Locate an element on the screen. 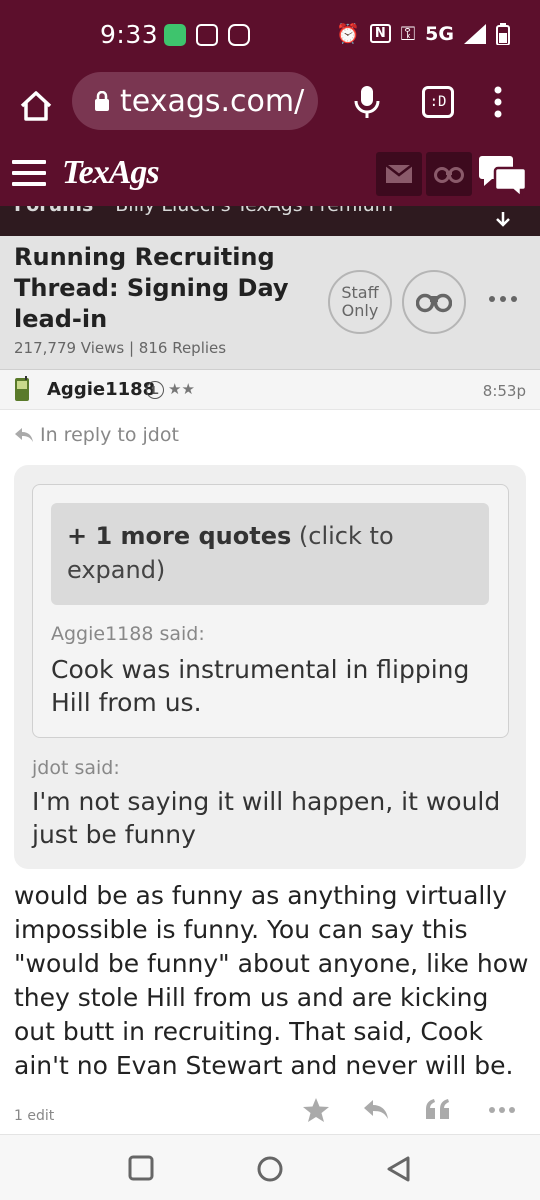  watched-button is located at coordinates (449, 174).